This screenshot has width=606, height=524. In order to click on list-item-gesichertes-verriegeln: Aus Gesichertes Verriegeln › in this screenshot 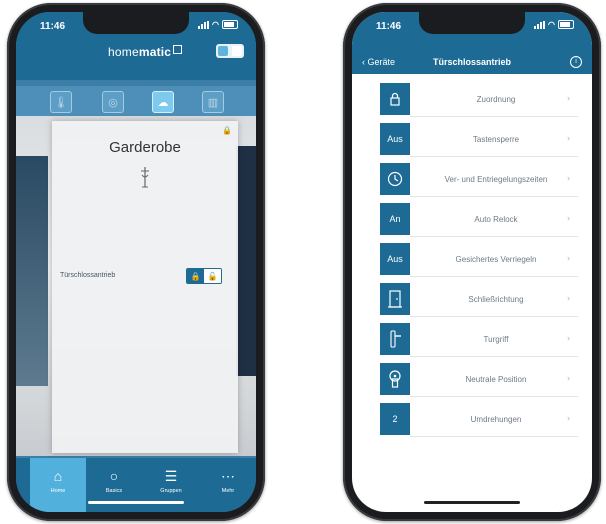, I will do `click(486, 259)`.